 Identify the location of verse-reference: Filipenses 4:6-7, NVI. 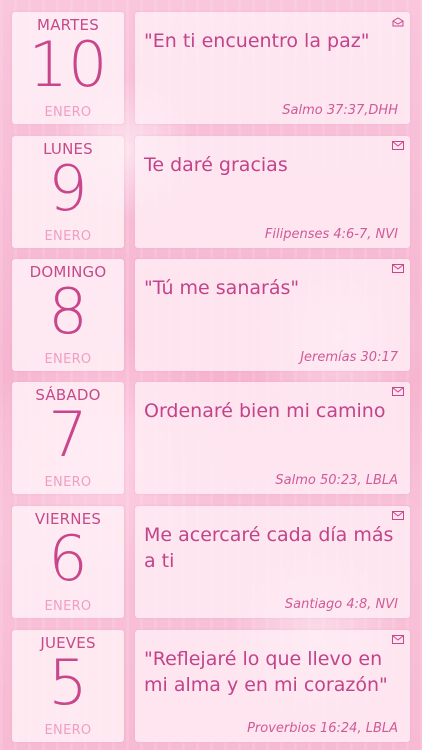
(331, 234).